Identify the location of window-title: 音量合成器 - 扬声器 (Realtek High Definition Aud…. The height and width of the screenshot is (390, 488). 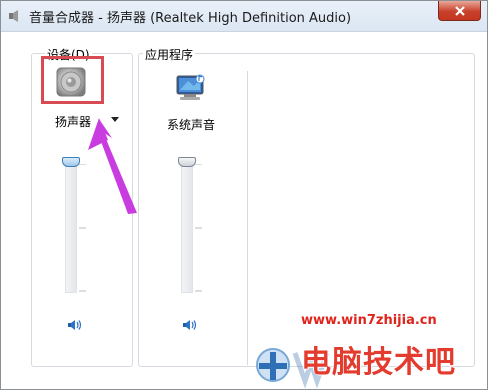
(190, 18).